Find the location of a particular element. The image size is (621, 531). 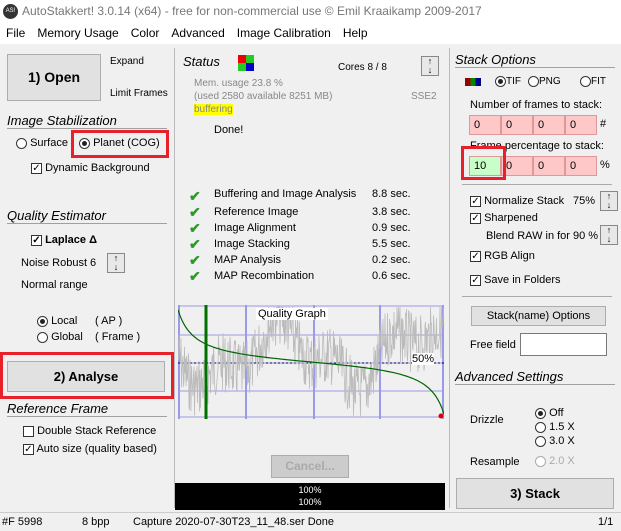

open-button: 1) Open is located at coordinates (54, 77).